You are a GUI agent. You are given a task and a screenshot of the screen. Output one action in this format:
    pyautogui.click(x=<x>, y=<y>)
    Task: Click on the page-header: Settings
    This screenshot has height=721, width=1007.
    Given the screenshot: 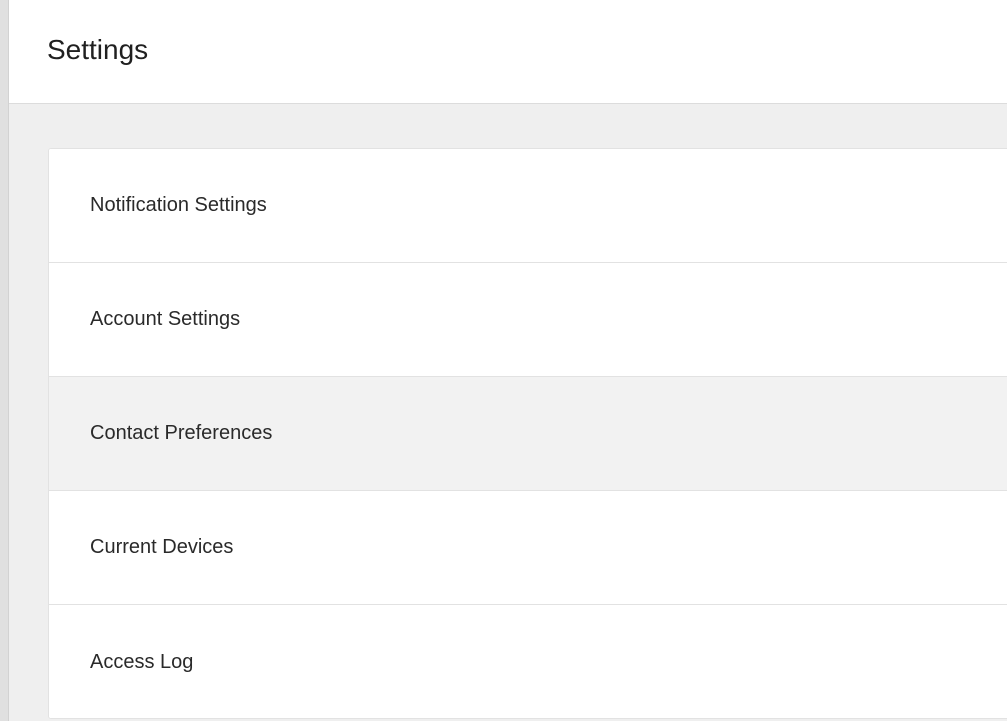 What is the action you would take?
    pyautogui.click(x=508, y=52)
    